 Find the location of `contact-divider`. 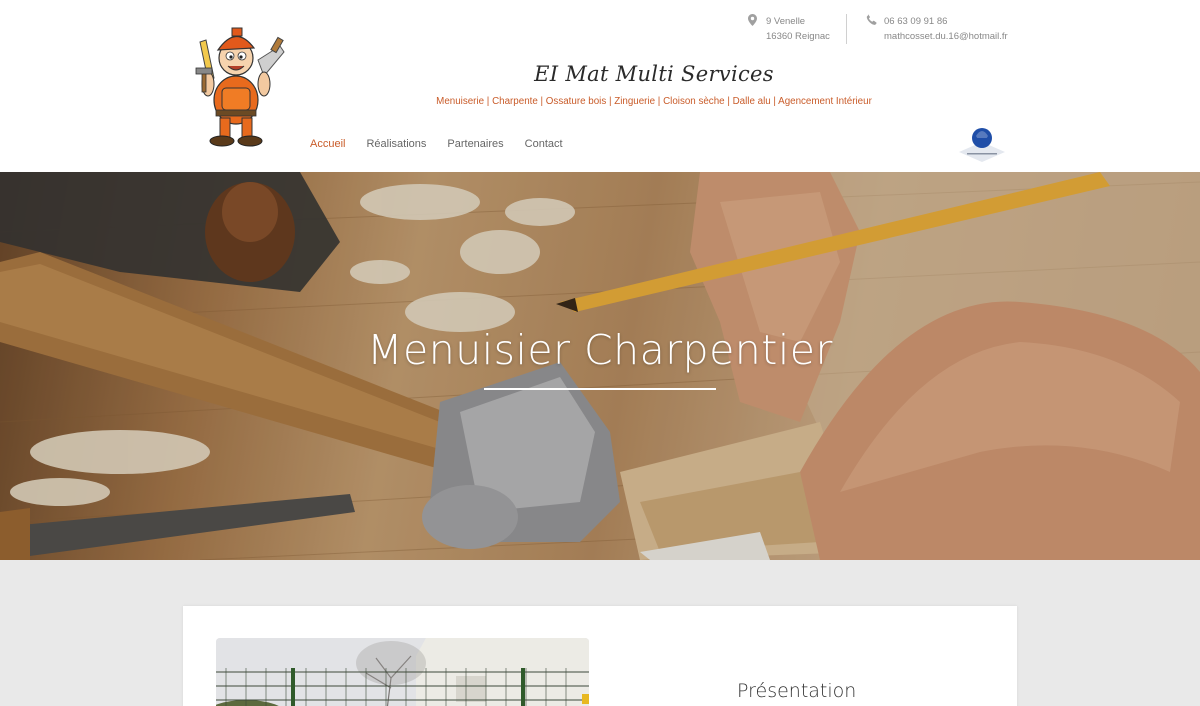

contact-divider is located at coordinates (846, 29).